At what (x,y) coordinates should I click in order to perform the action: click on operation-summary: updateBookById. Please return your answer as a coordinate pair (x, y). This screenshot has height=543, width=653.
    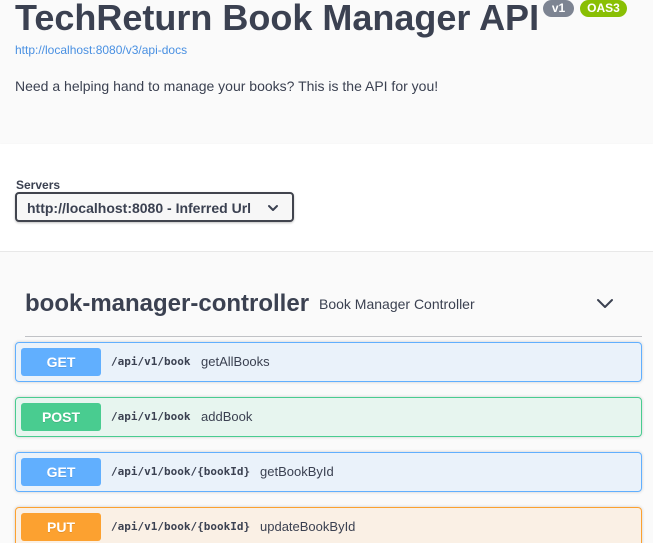
    Looking at the image, I should click on (308, 526).